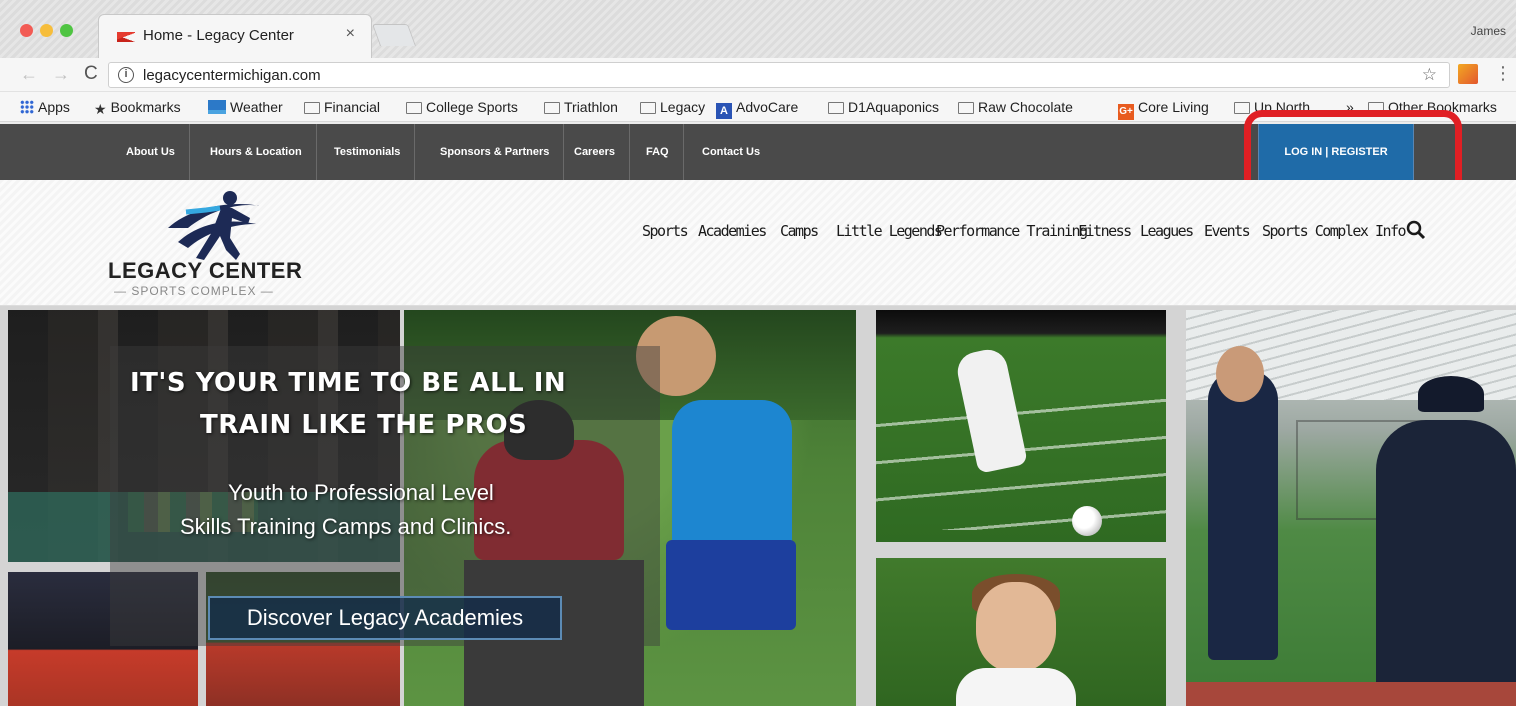 Image resolution: width=1516 pixels, height=706 pixels. What do you see at coordinates (462, 107) in the screenshot?
I see `bookmark-college-sports: College Sports` at bounding box center [462, 107].